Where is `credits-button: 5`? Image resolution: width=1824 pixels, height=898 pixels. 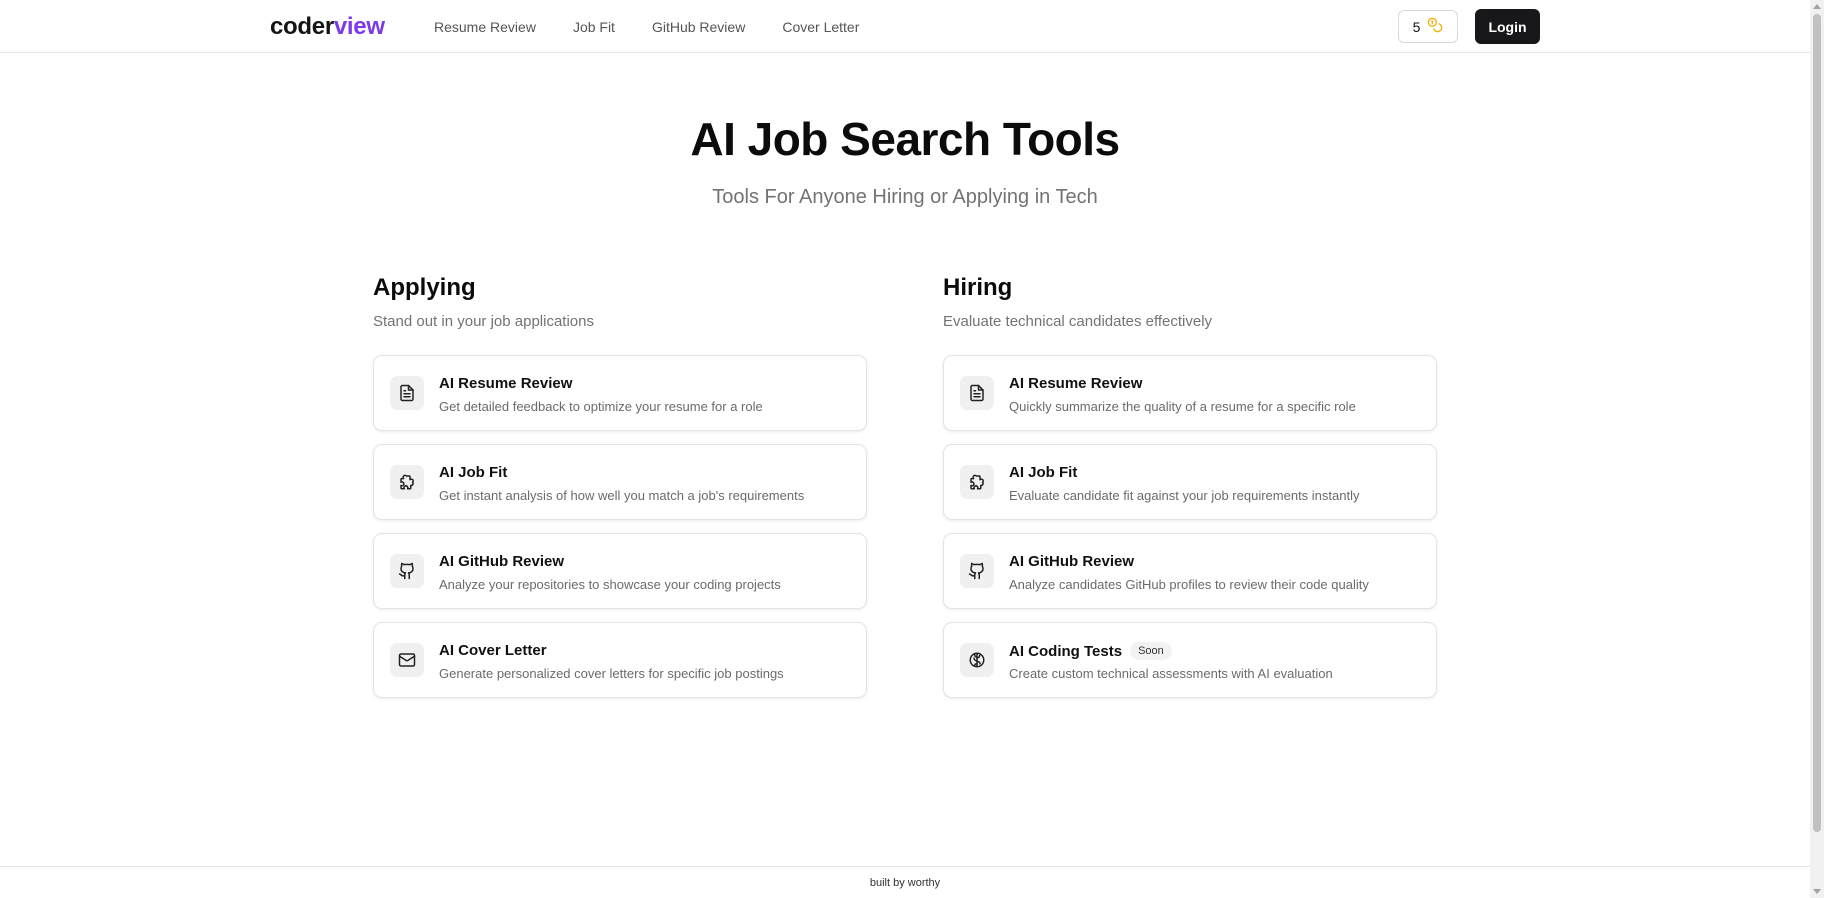
credits-button: 5 is located at coordinates (1428, 26).